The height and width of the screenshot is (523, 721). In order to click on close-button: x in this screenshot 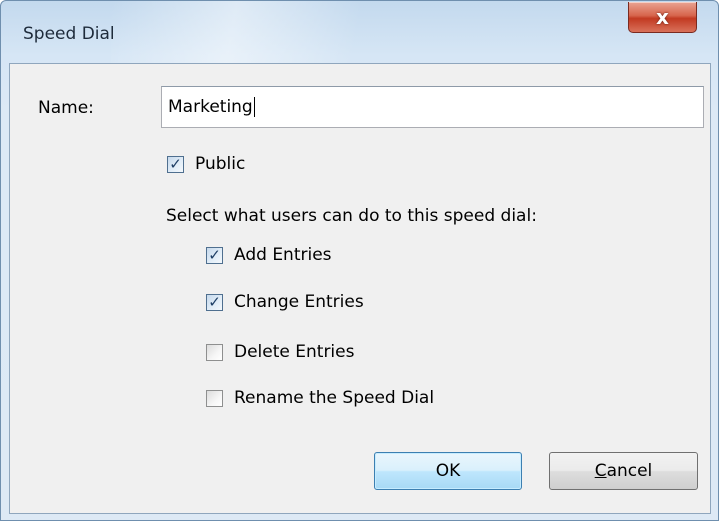, I will do `click(662, 17)`.